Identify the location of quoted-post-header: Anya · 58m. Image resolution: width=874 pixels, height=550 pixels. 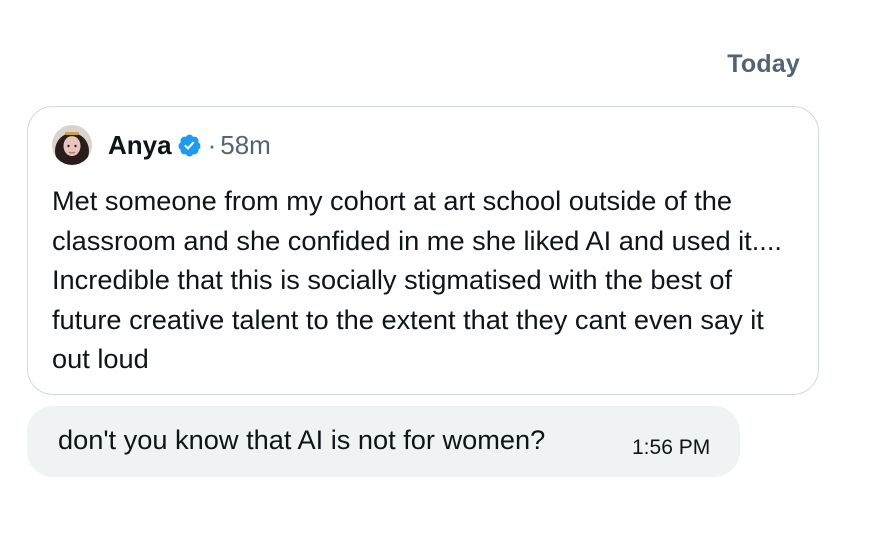
(161, 145).